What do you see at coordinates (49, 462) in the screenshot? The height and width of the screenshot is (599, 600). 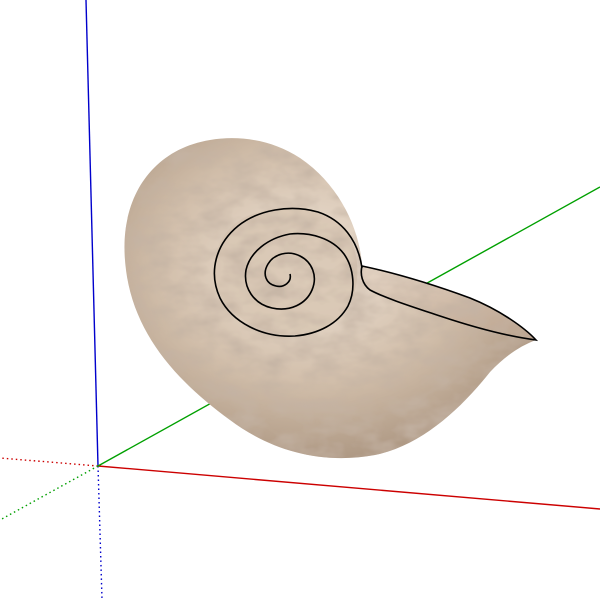 I see `x-axis-negative` at bounding box center [49, 462].